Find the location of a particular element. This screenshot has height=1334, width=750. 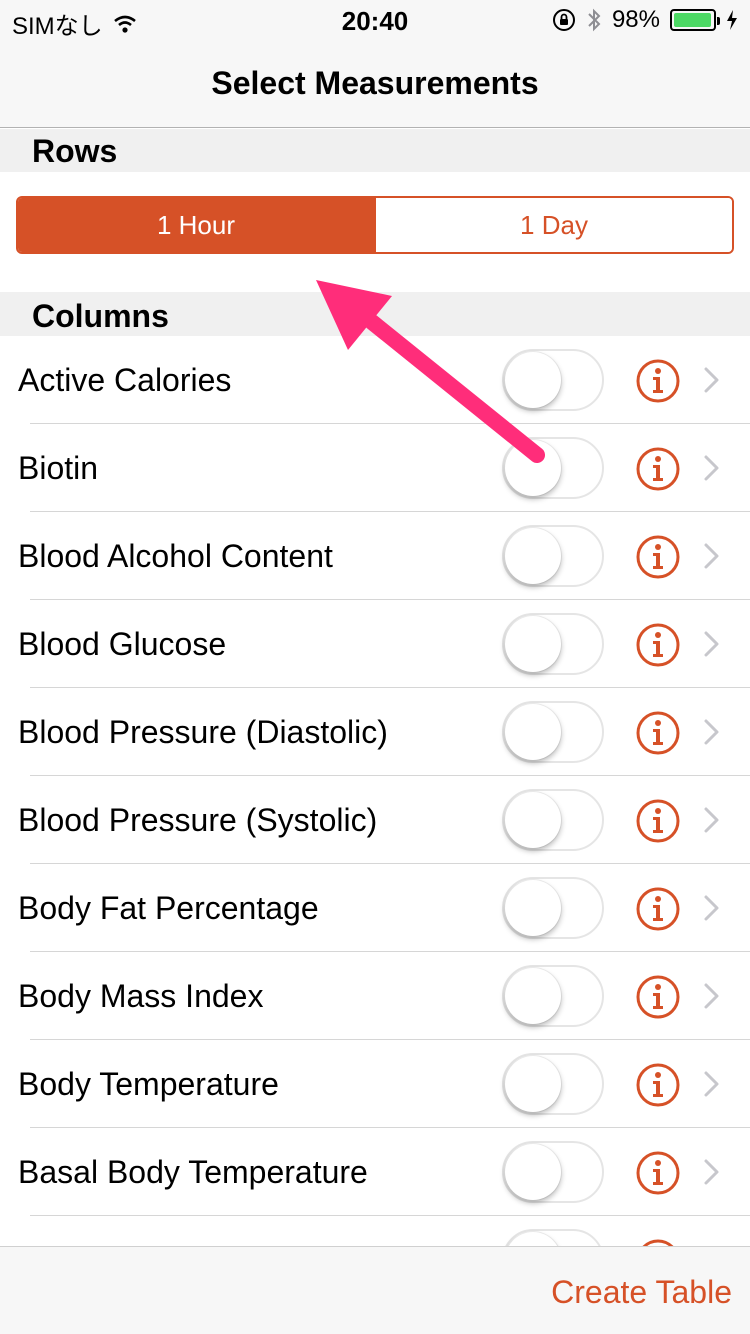

list-item: Body Fat Percentage is located at coordinates (375, 908).